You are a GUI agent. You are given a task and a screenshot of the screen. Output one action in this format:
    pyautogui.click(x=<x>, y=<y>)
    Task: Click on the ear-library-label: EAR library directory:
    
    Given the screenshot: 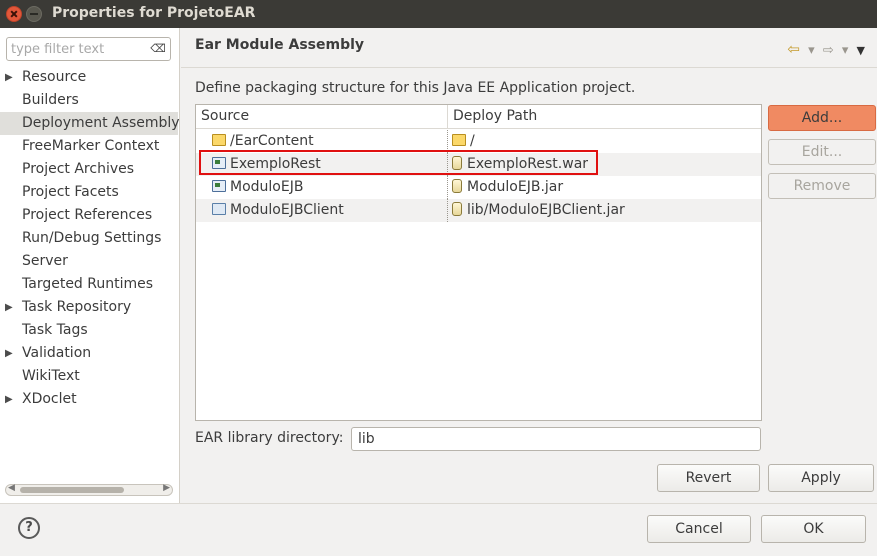 What is the action you would take?
    pyautogui.click(x=269, y=438)
    